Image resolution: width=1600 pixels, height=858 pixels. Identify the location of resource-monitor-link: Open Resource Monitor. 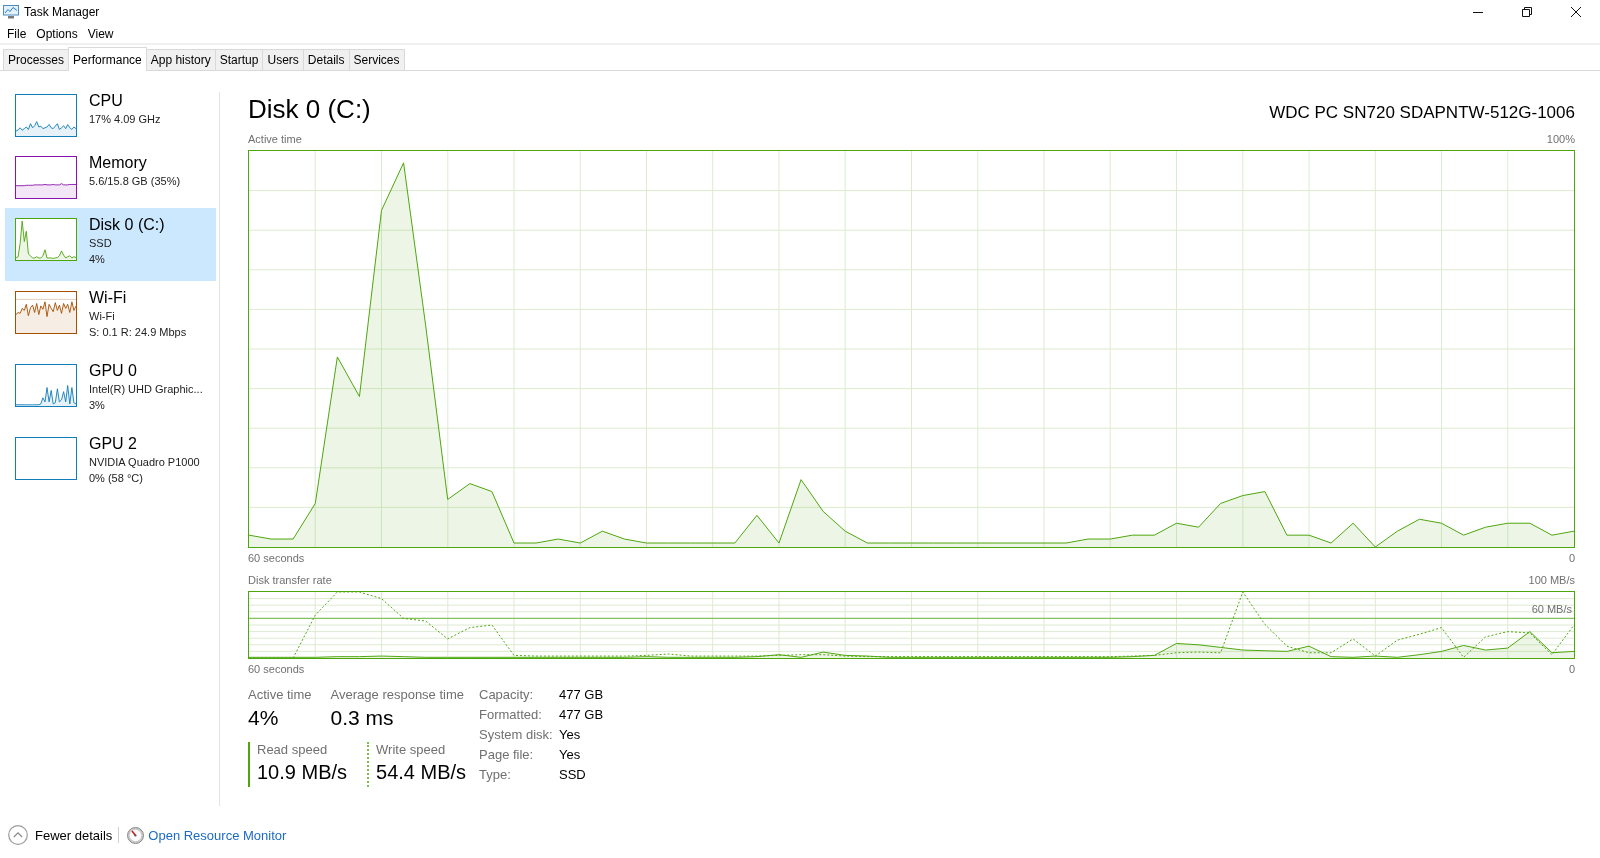
(217, 835).